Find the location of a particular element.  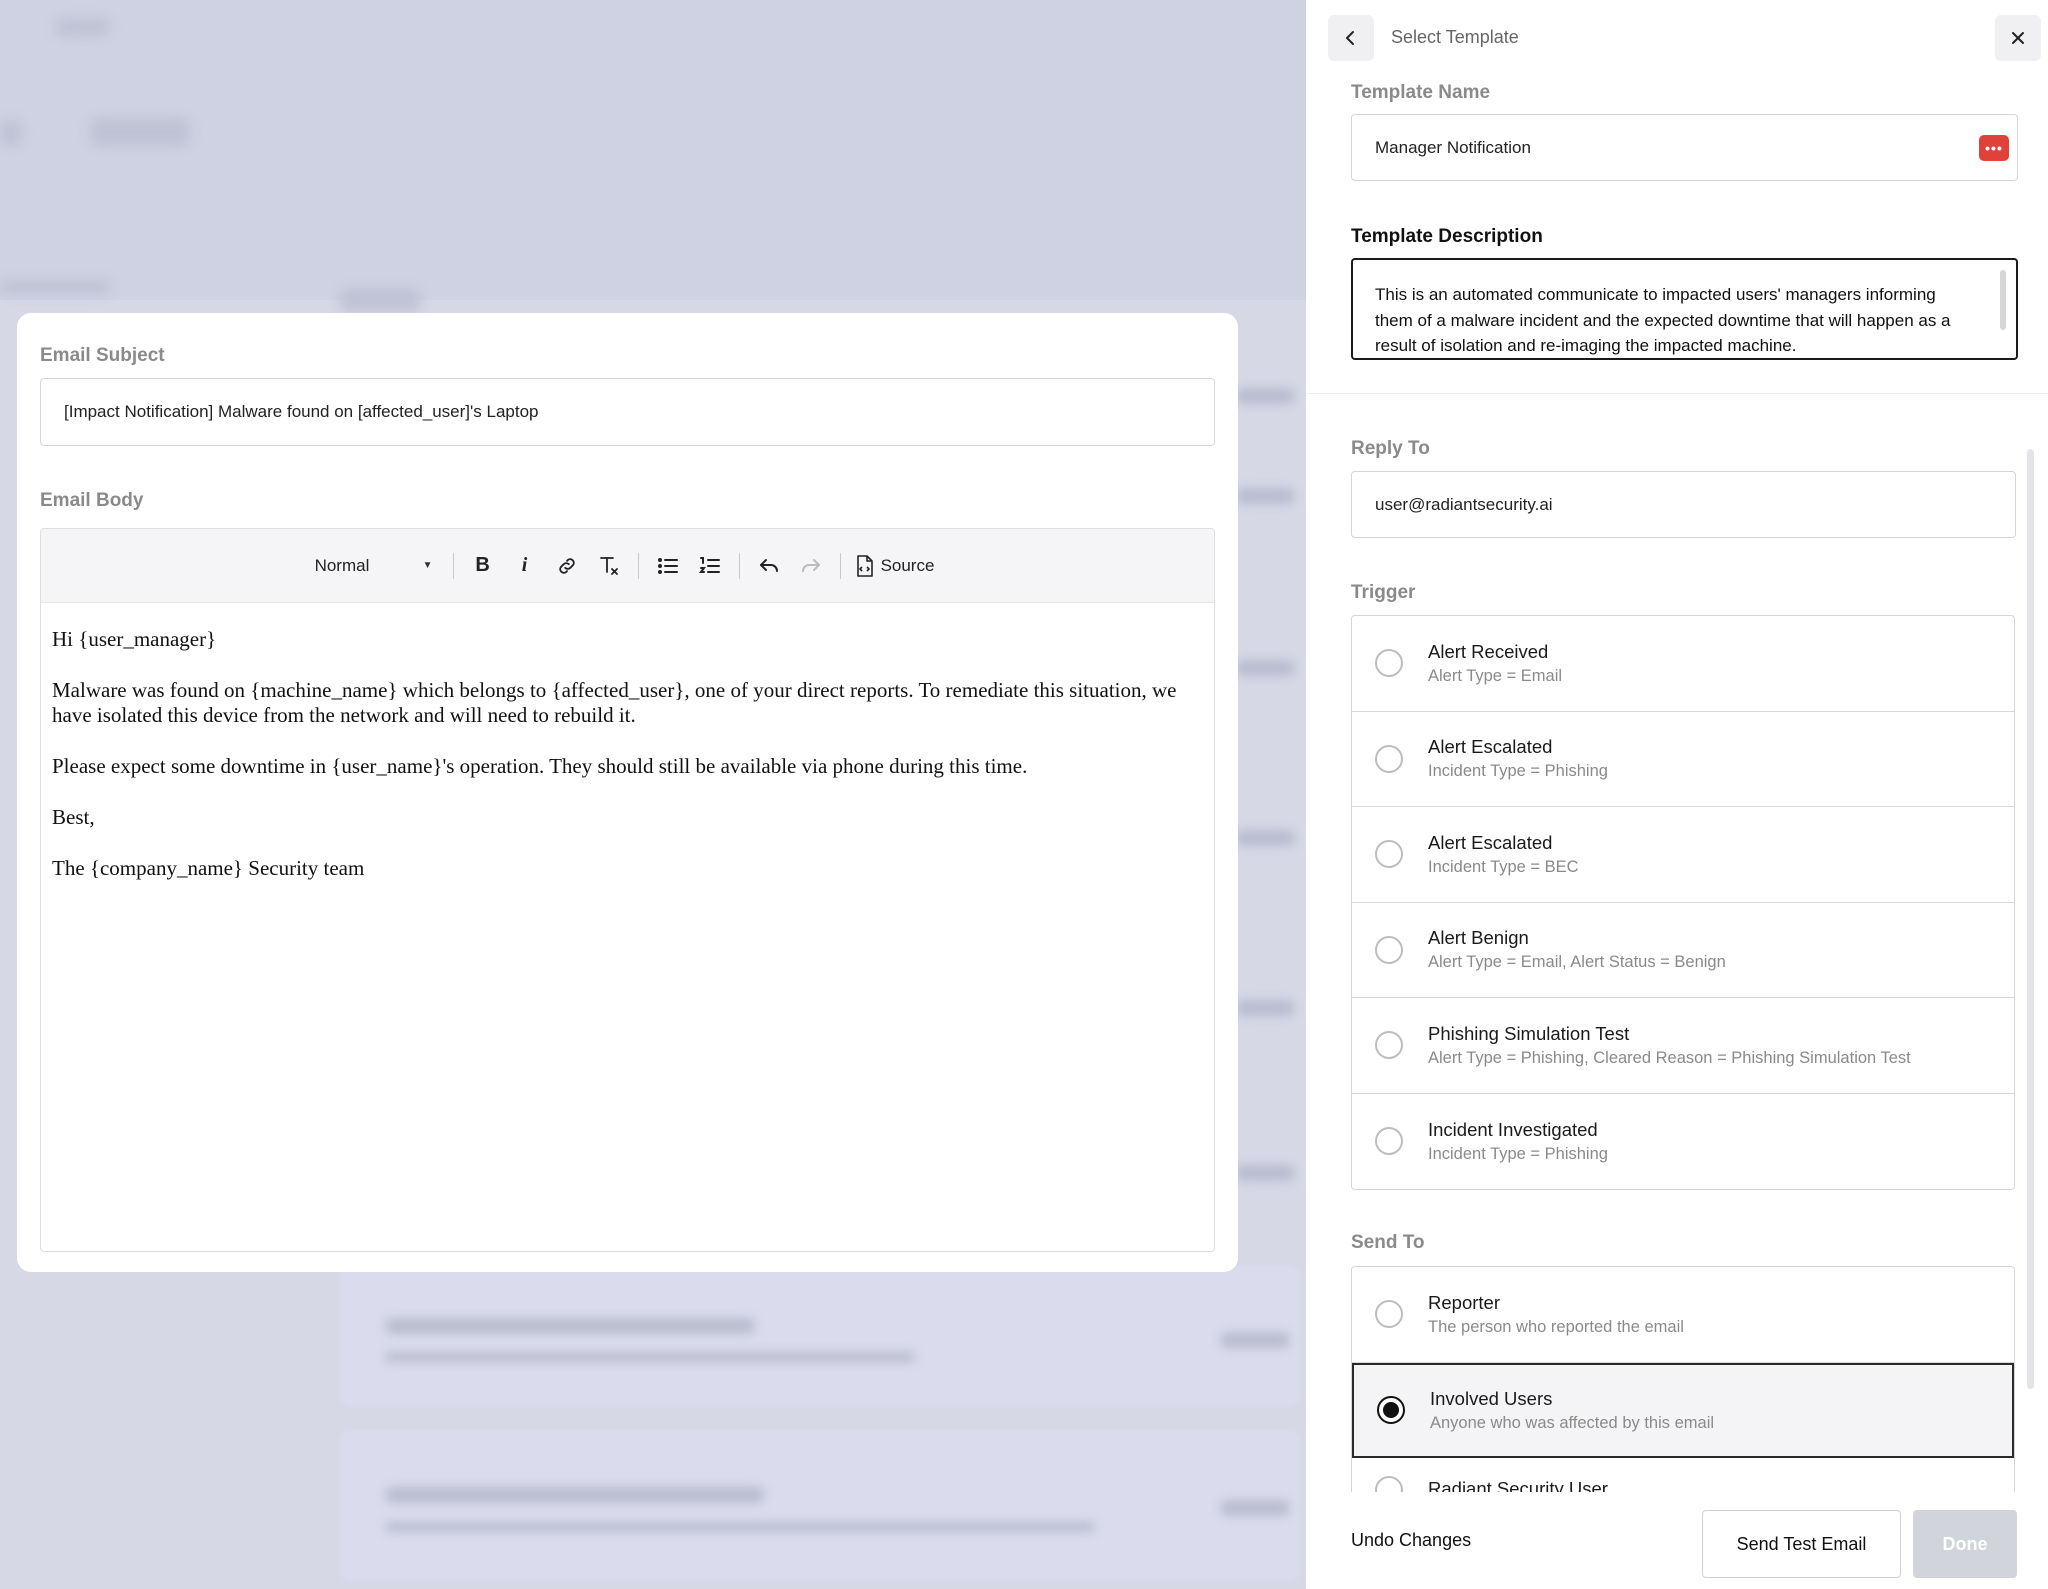

bullet-list-button is located at coordinates (668, 566).